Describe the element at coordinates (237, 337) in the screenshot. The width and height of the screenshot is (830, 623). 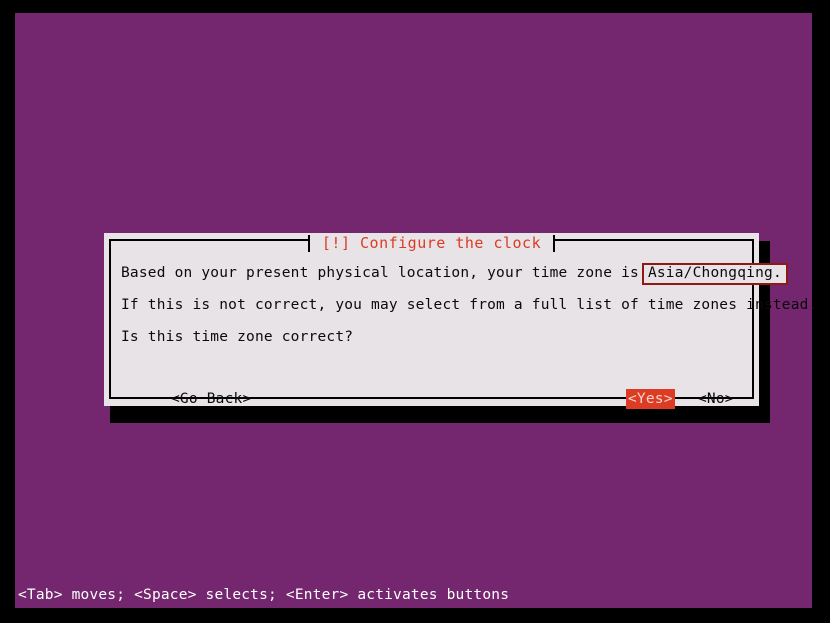
I see `confirm-question-line: Is this time zone correct?` at that location.